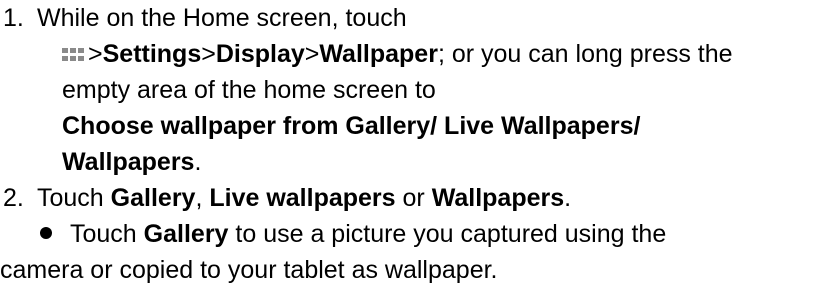  I want to click on apps-grid-icon, so click(74, 49).